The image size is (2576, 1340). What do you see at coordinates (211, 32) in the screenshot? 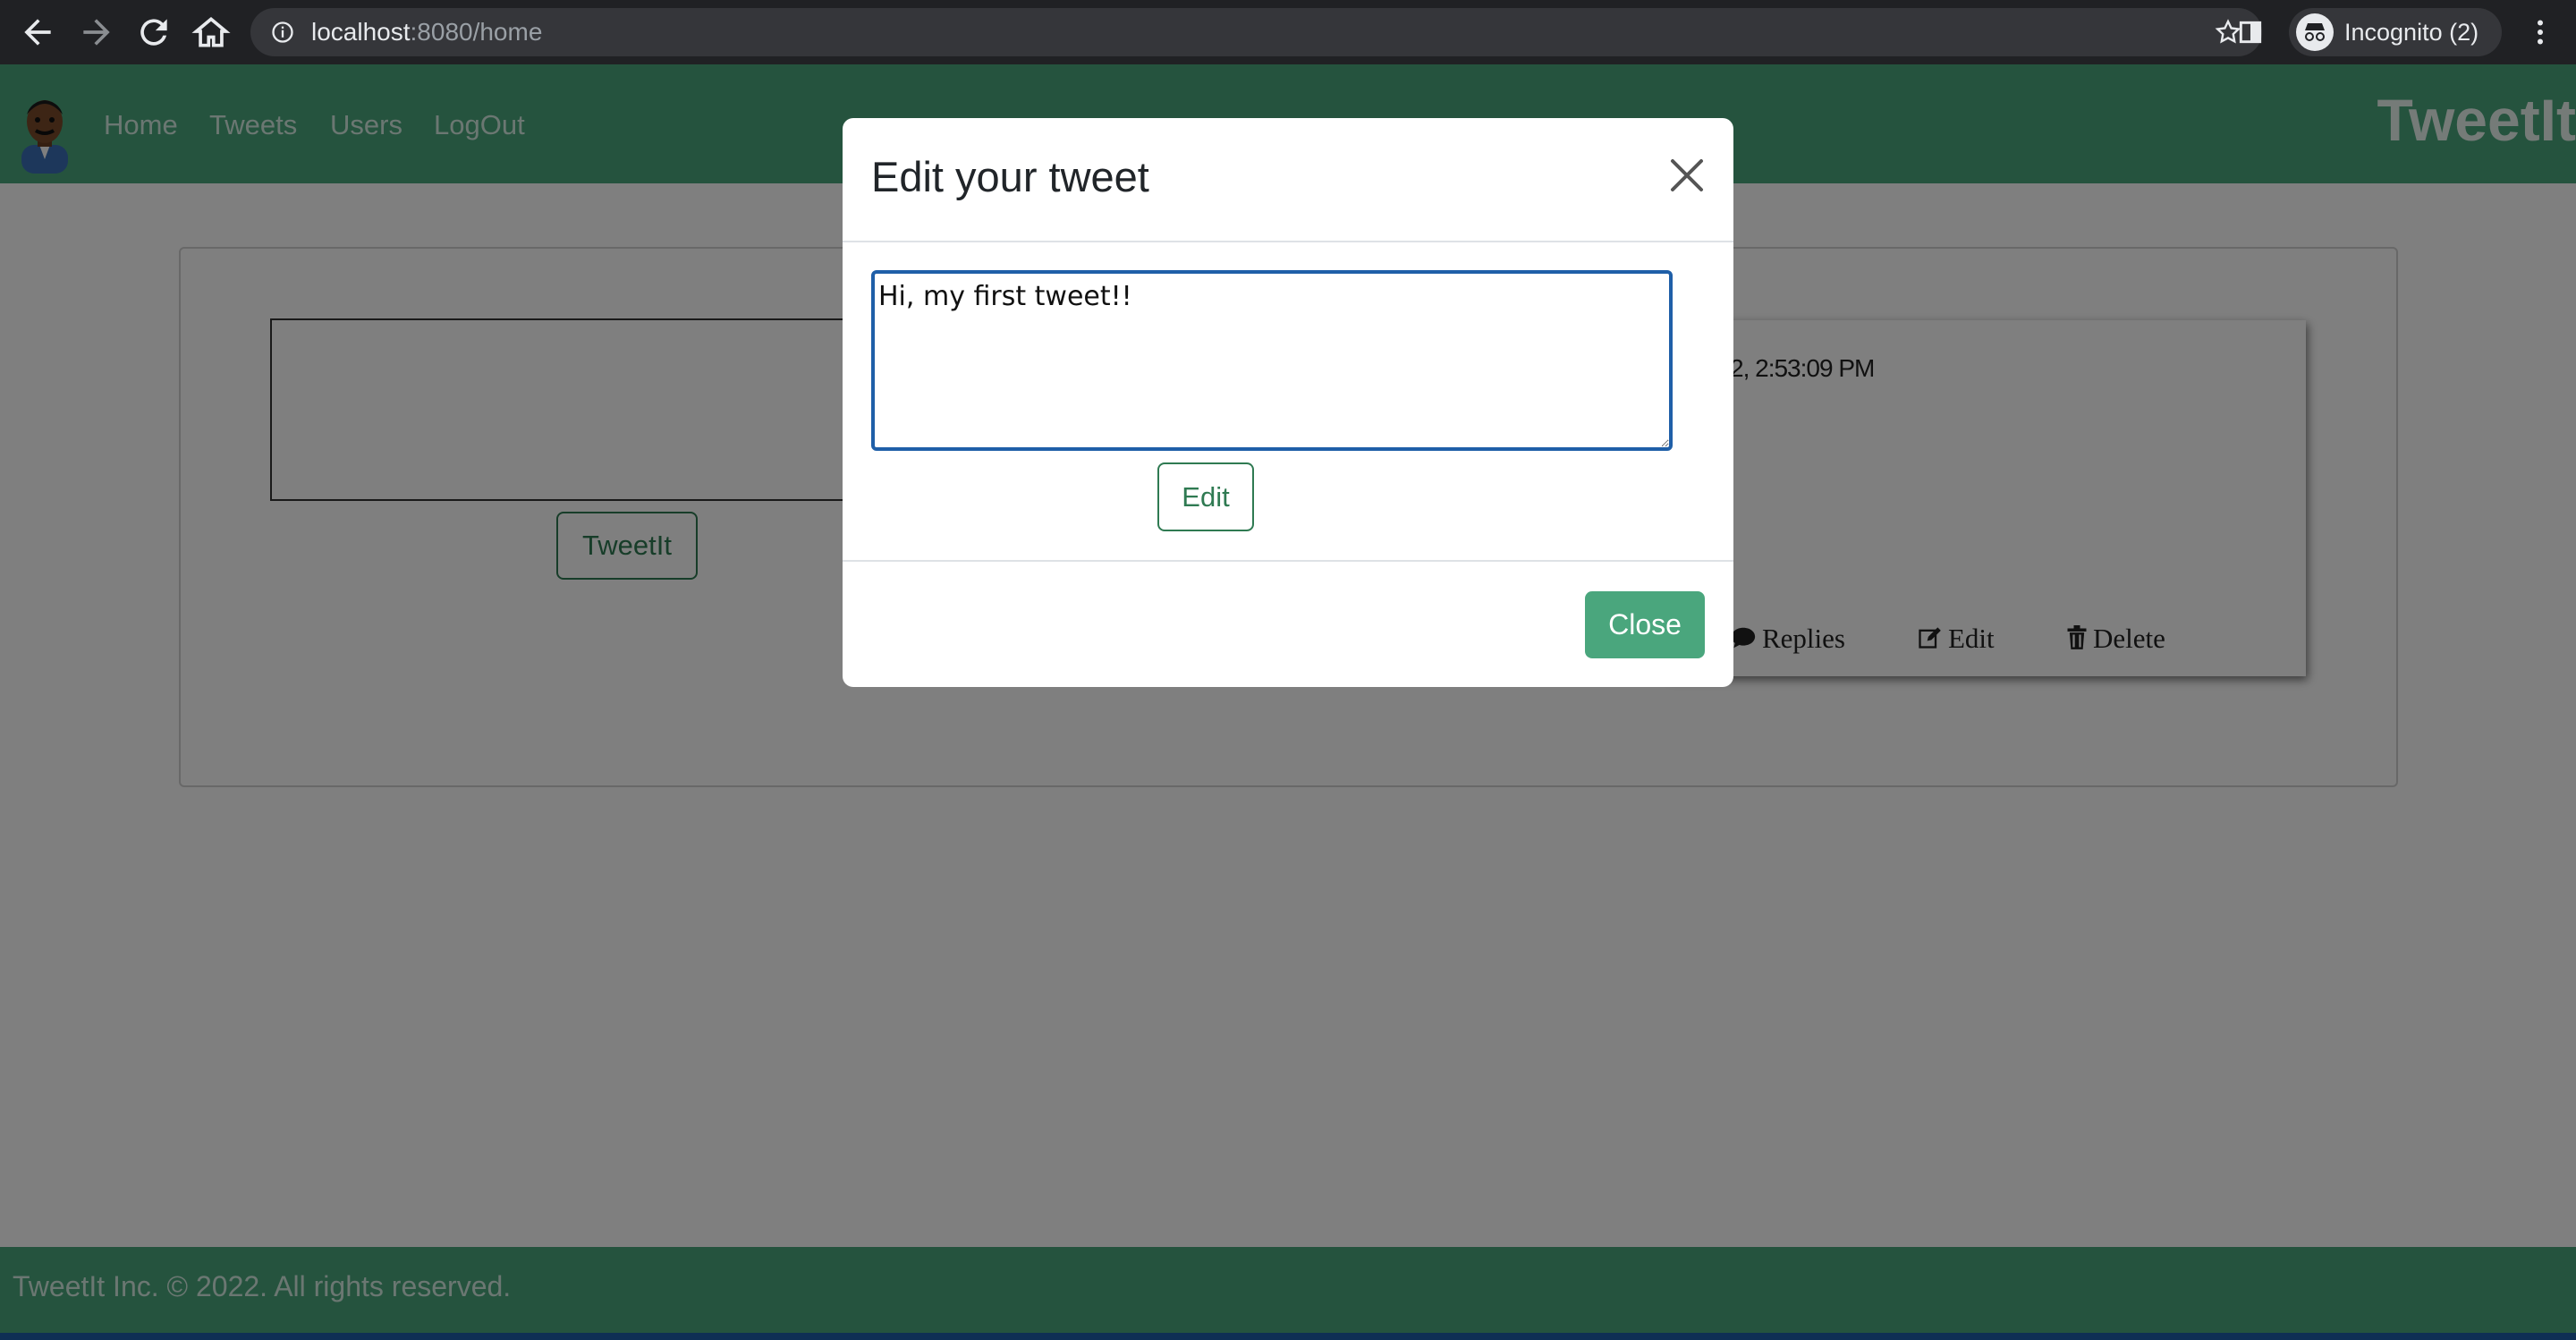
I see `home-icon` at bounding box center [211, 32].